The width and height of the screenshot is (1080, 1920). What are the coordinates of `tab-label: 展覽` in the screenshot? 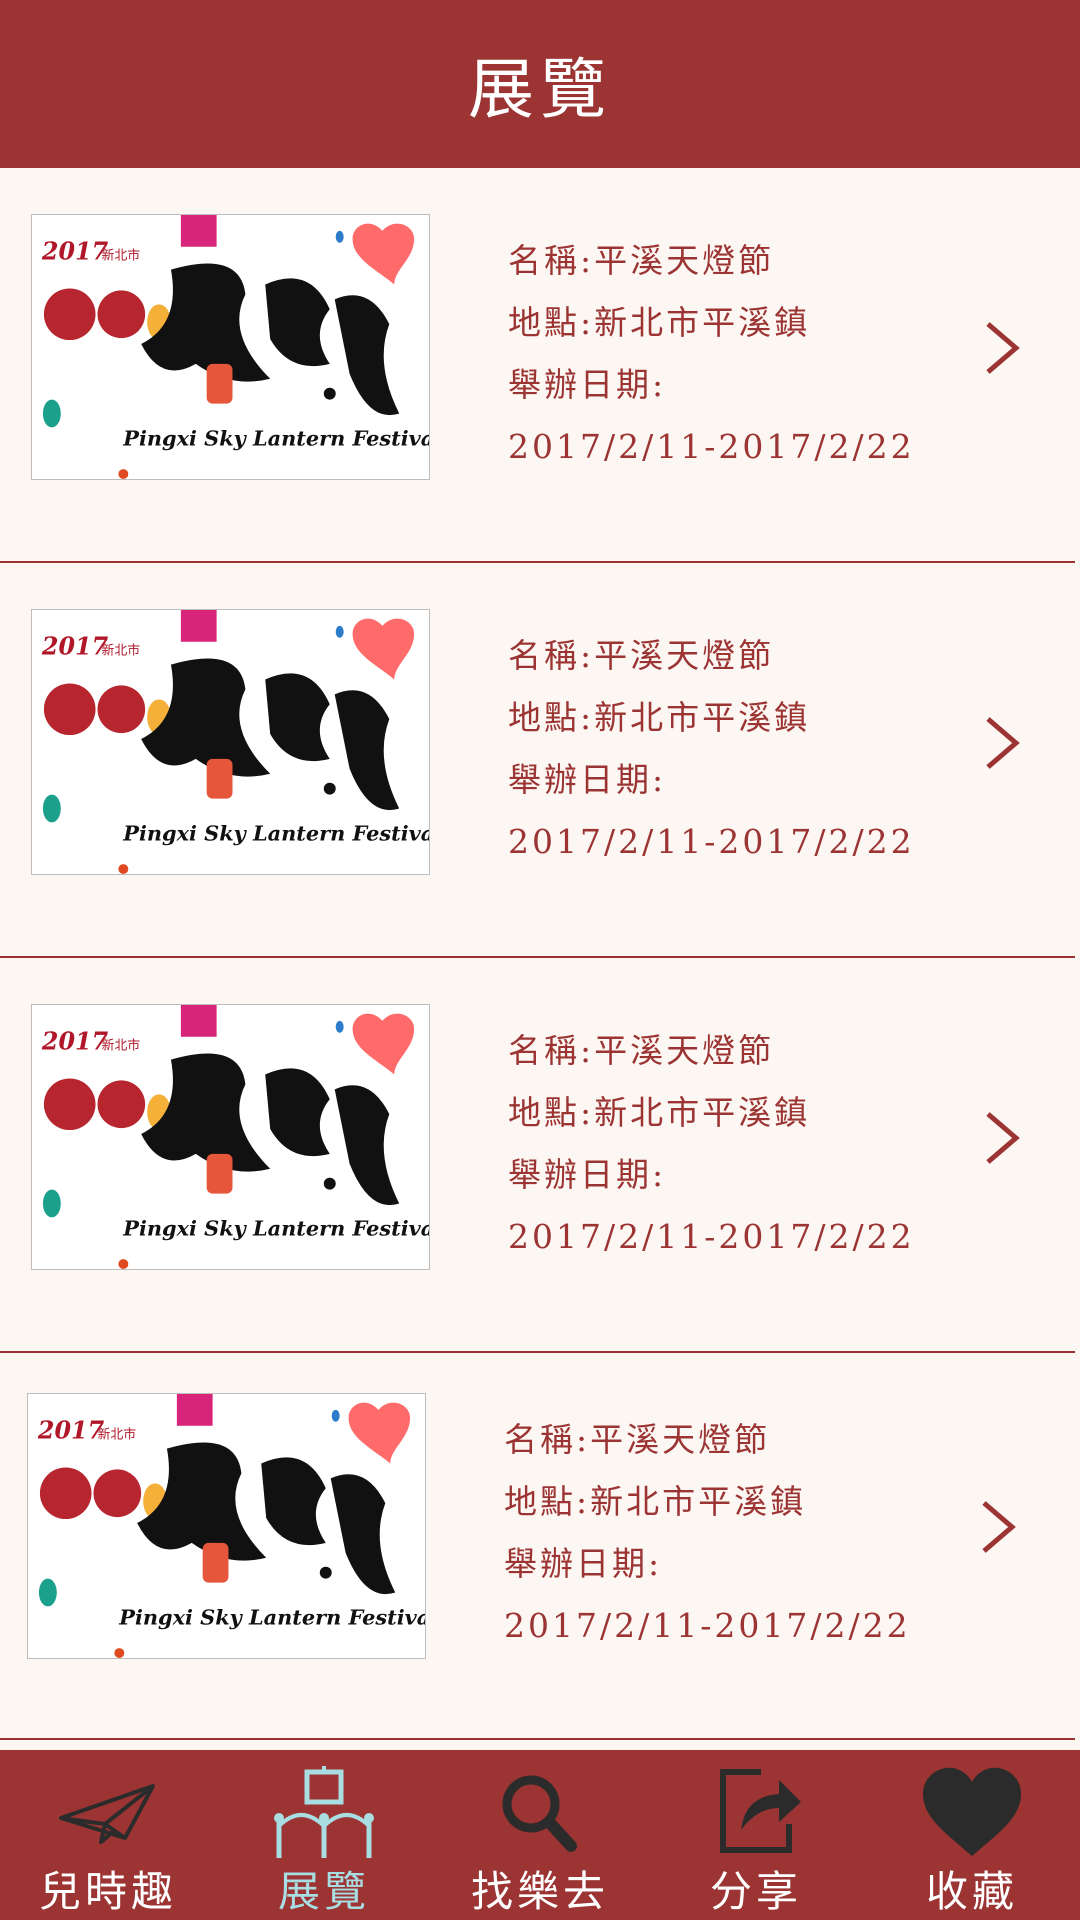 It's located at (323, 1891).